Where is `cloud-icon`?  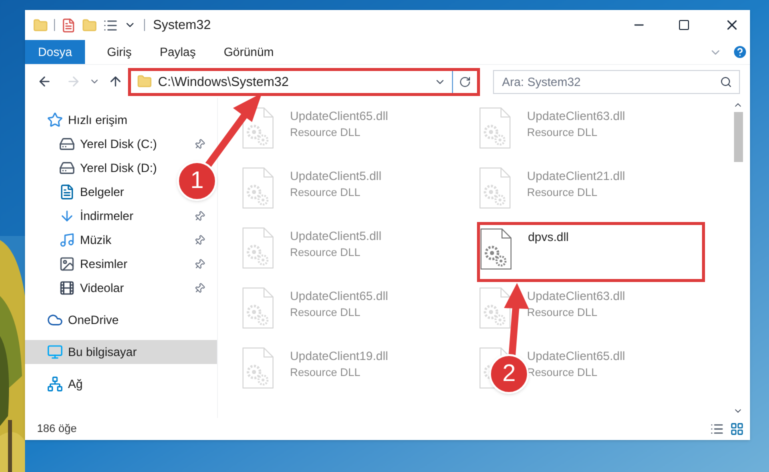 cloud-icon is located at coordinates (55, 320).